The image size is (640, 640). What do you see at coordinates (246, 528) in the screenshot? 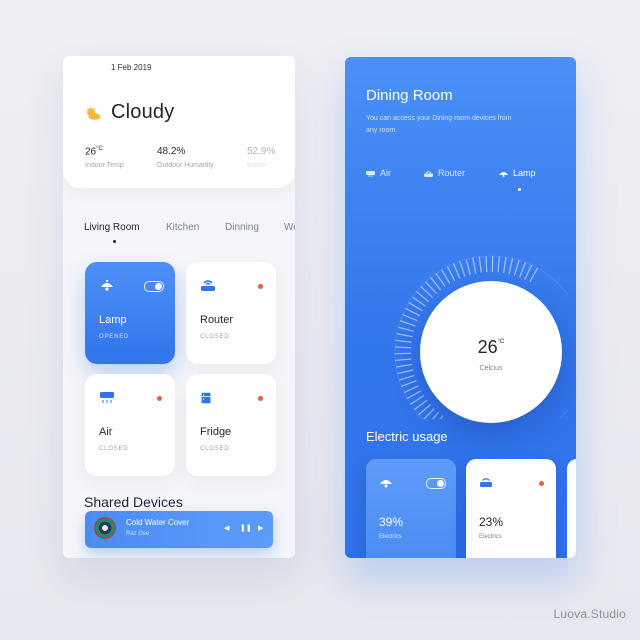
I see `pause-icon: ❚❚` at bounding box center [246, 528].